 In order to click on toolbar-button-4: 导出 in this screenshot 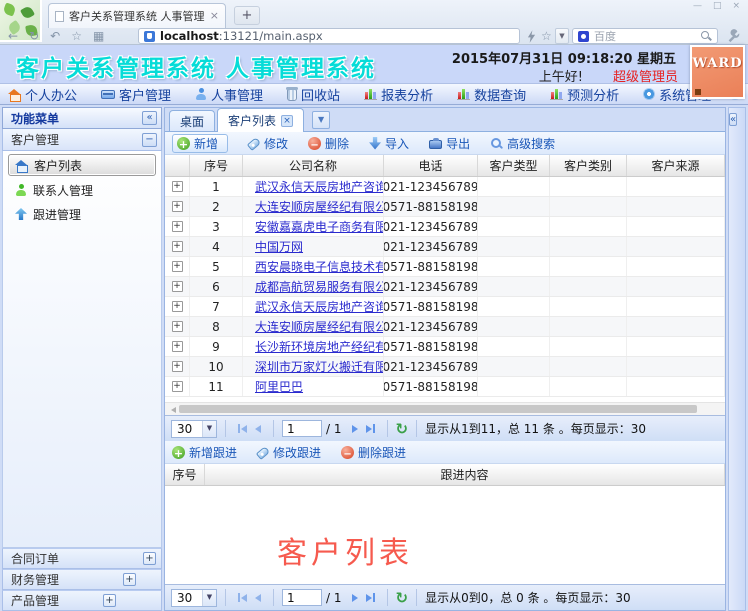, I will do `click(449, 143)`.